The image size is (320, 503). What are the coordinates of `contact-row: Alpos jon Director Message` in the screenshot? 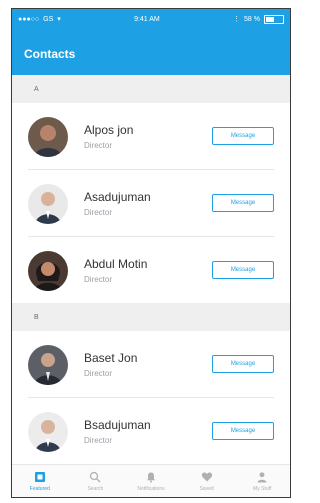 It's located at (151, 136).